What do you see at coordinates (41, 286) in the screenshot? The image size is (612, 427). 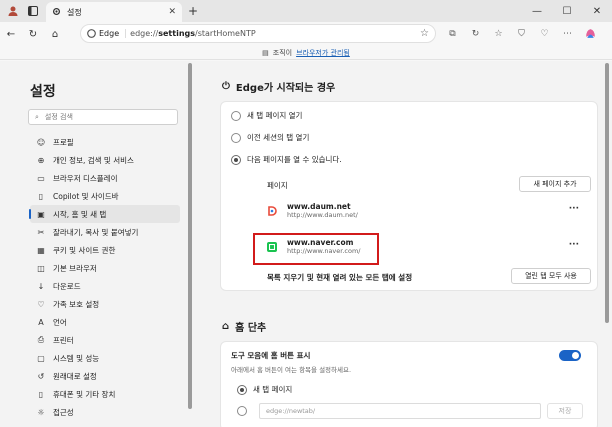 I see `download-icon: ↓` at bounding box center [41, 286].